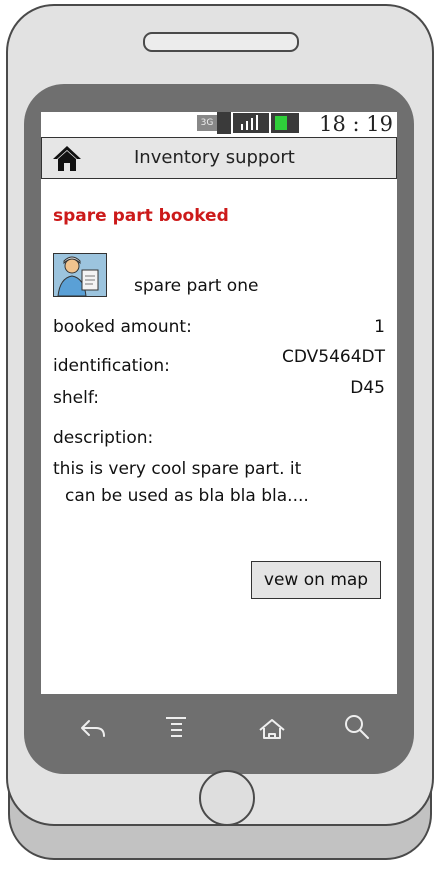  I want to click on shelf-value: D45, so click(367, 388).